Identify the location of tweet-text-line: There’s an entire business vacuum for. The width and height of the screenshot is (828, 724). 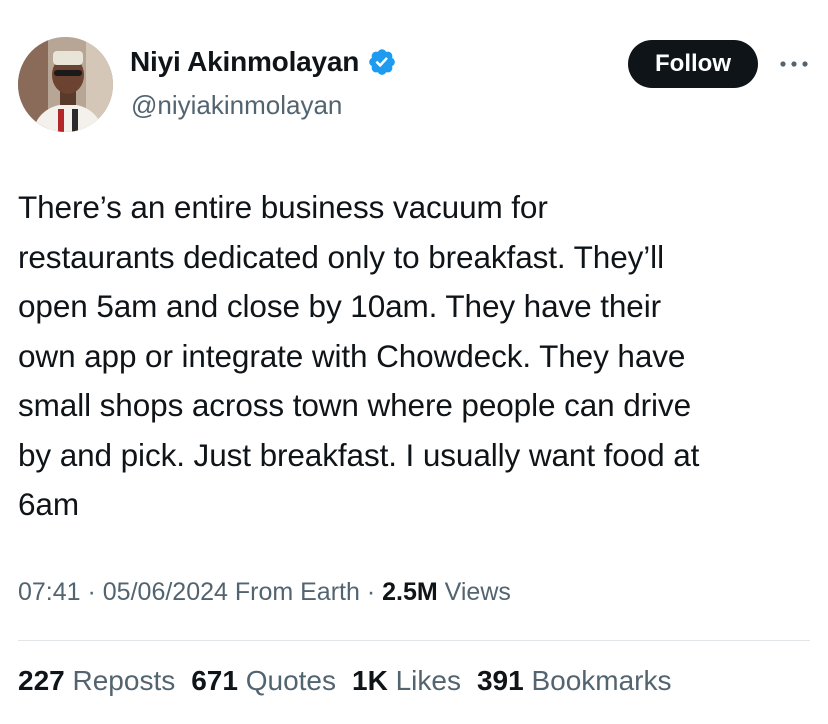
(283, 207).